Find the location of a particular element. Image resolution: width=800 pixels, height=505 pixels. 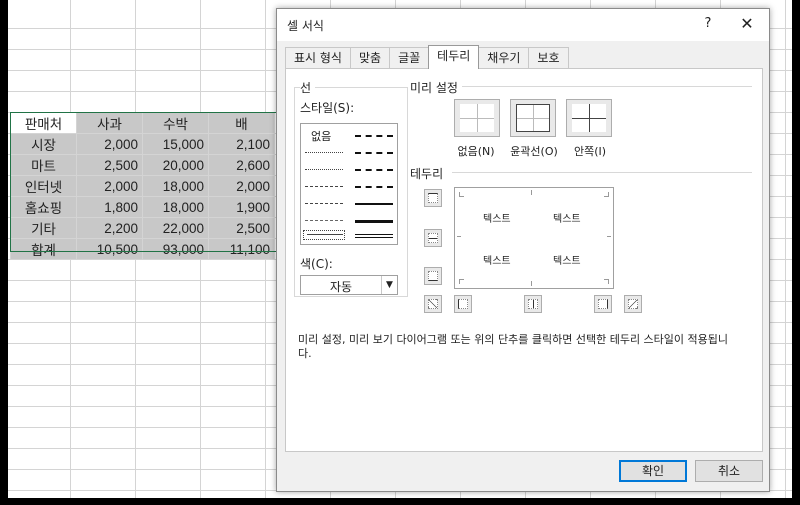

value-cell: 15,000 is located at coordinates (175, 144).